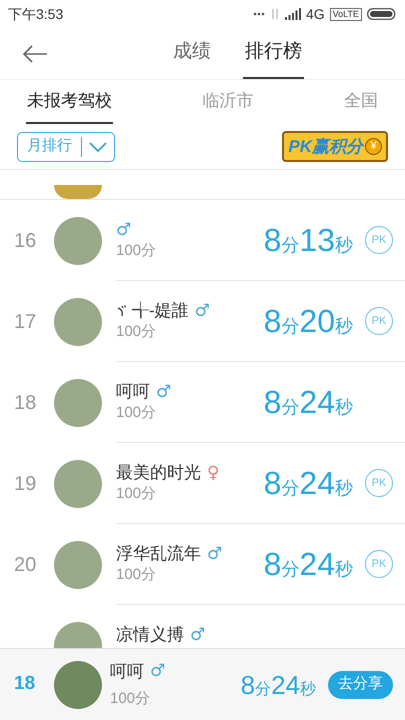 This screenshot has width=405, height=720. Describe the element at coordinates (275, 14) in the screenshot. I see `data-arrows-icon` at that location.